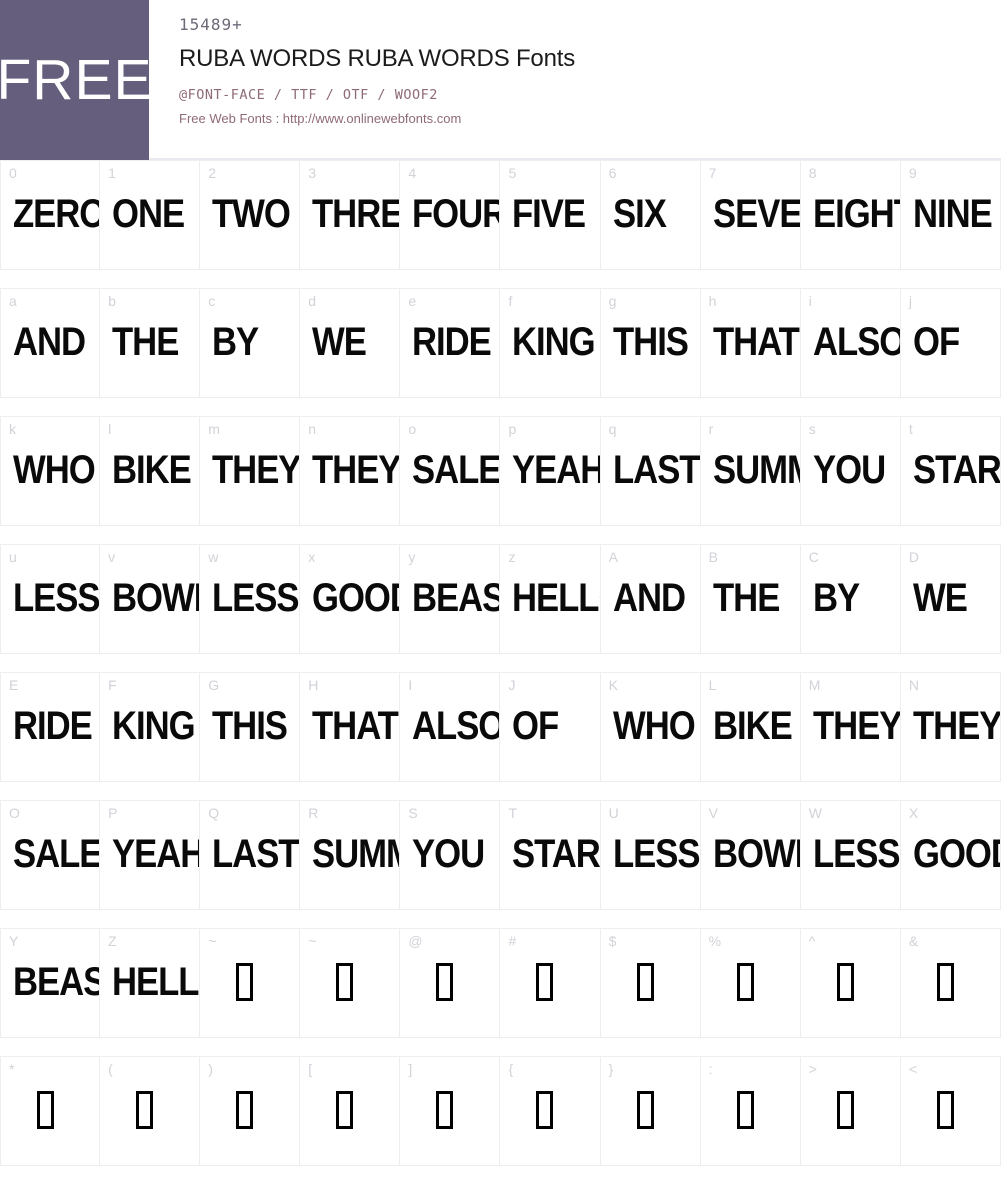 The width and height of the screenshot is (1001, 1181). What do you see at coordinates (650, 471) in the screenshot?
I see `glyph-cell: q LAST` at bounding box center [650, 471].